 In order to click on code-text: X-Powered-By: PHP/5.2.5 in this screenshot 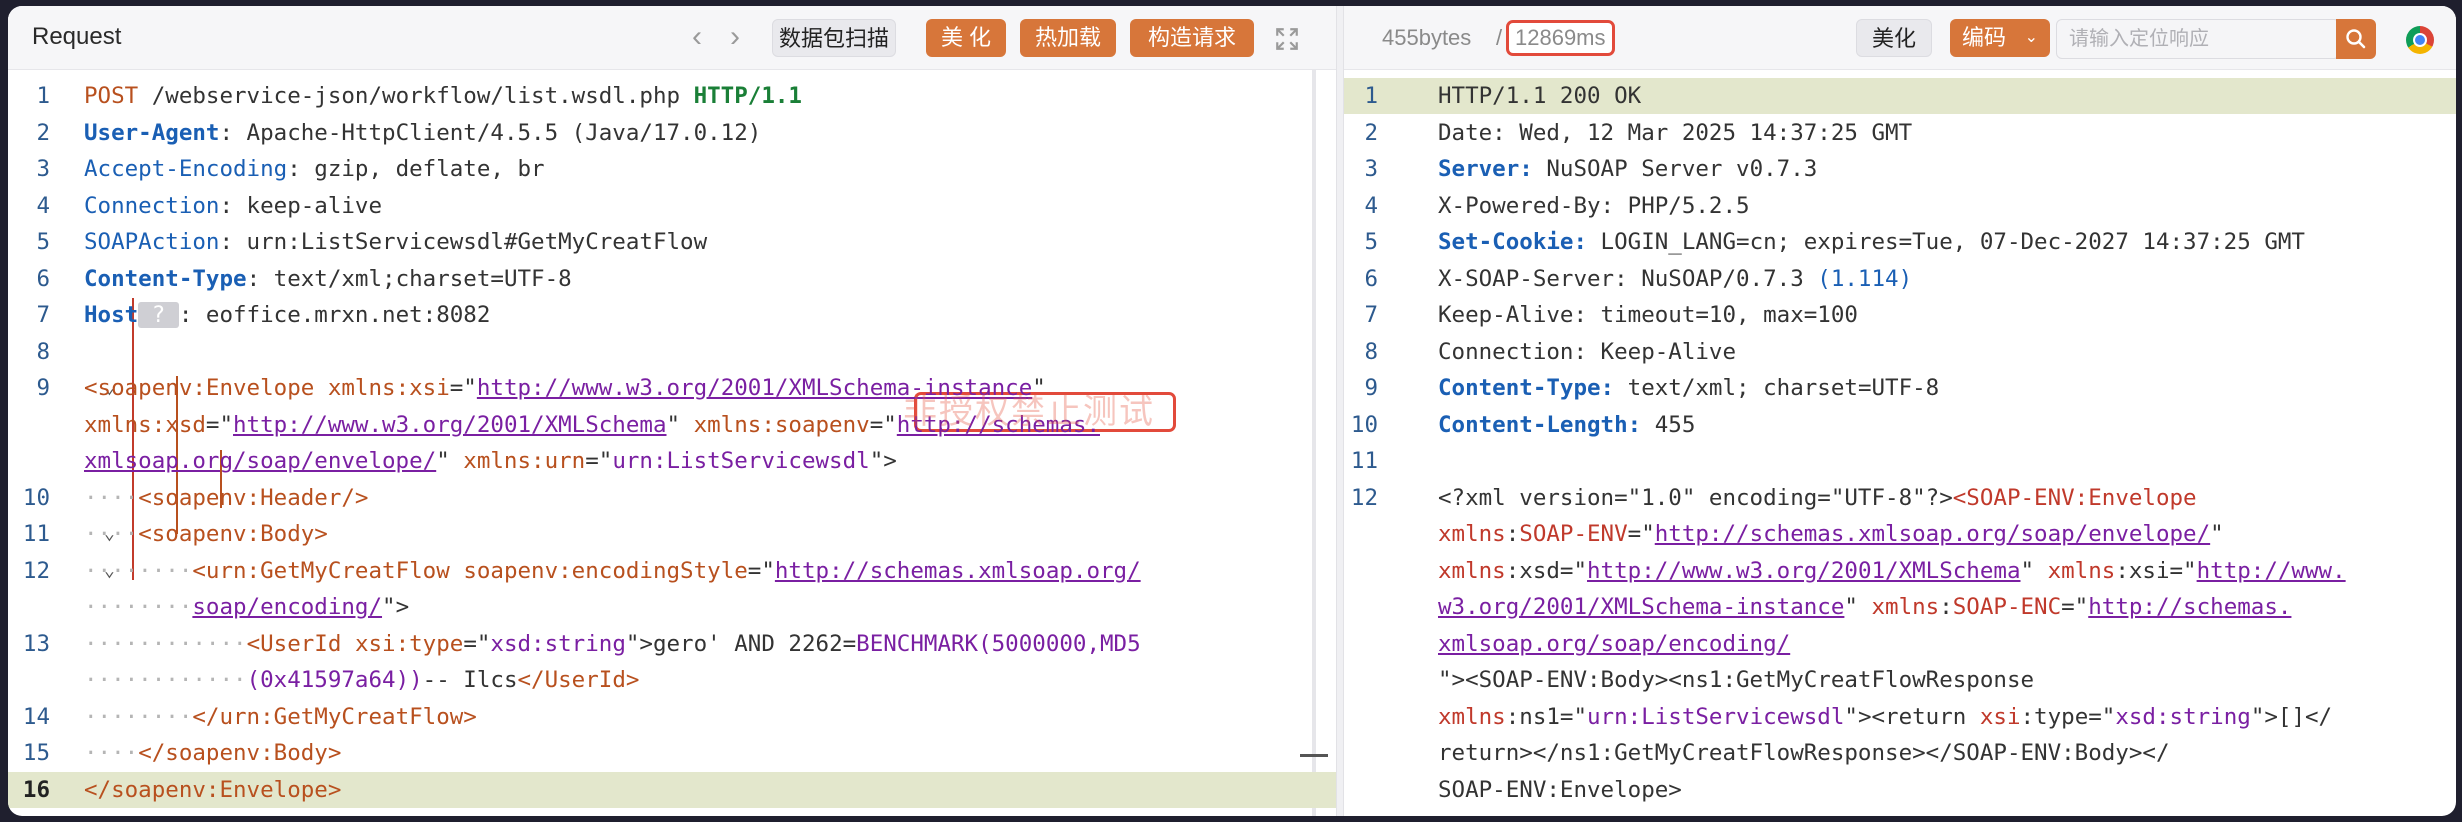, I will do `click(1594, 206)`.